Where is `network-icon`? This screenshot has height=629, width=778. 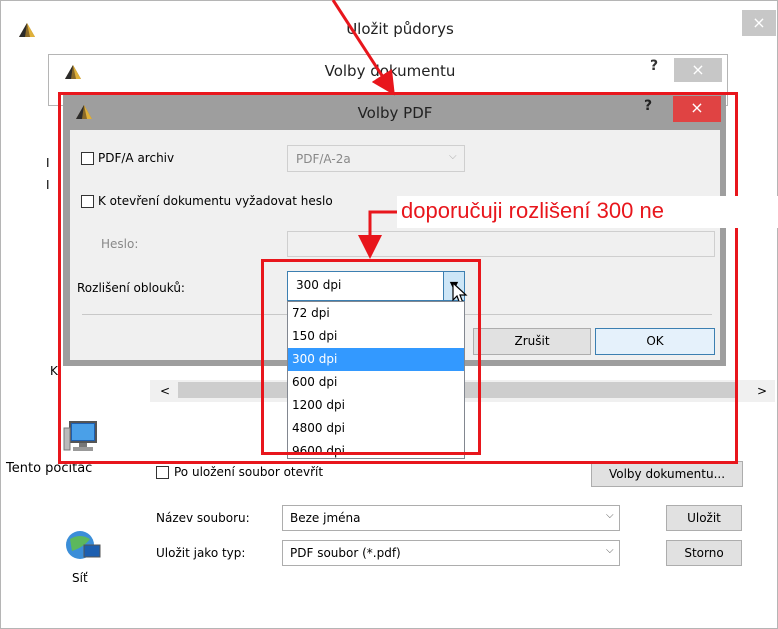 network-icon is located at coordinates (83, 545).